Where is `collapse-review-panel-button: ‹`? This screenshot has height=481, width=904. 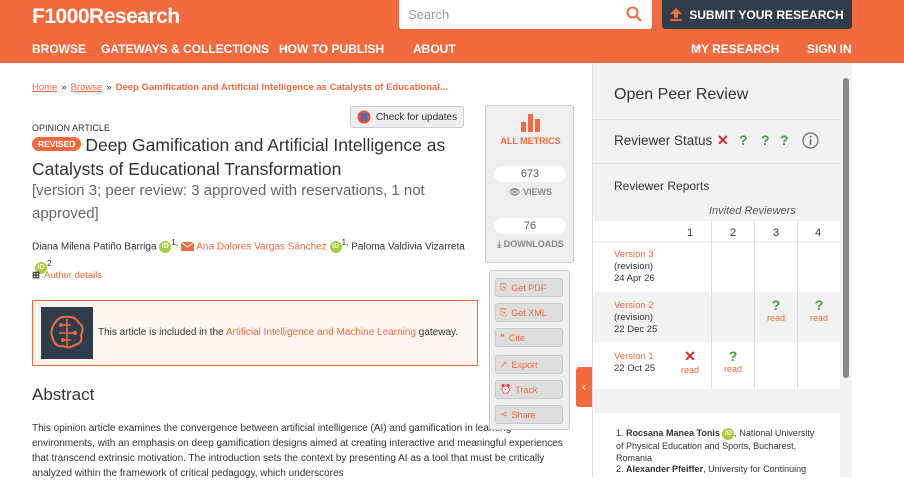 collapse-review-panel-button: ‹ is located at coordinates (584, 387).